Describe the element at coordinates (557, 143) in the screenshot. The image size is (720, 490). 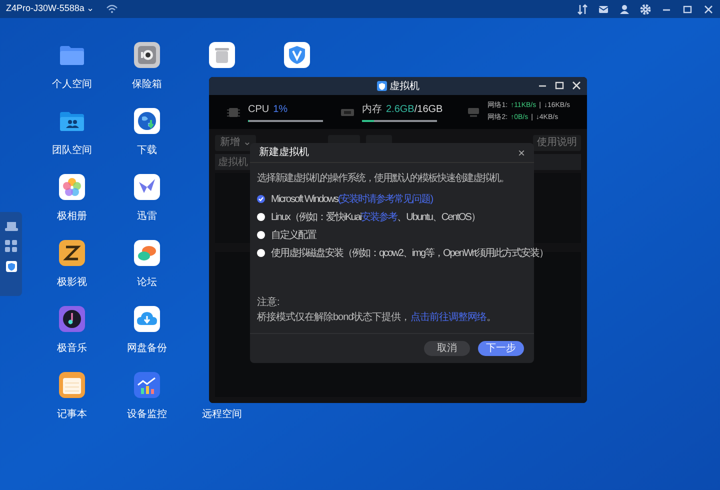
I see `help-button: 使用说明` at that location.